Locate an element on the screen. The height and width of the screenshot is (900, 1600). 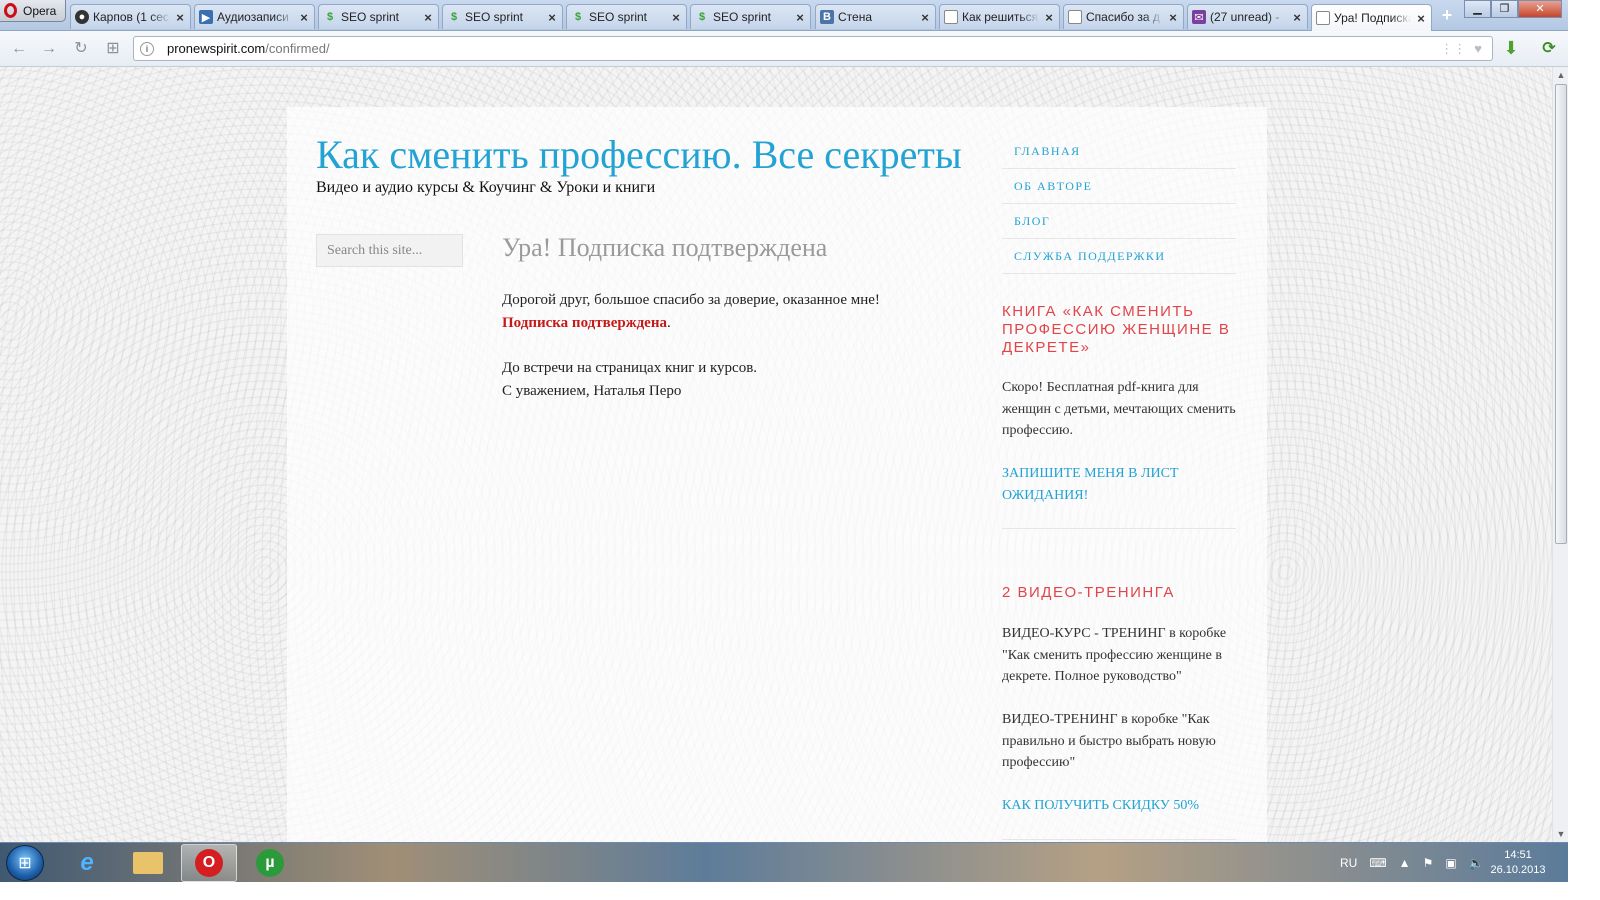
window-close-icon: ✕ is located at coordinates (1540, 9).